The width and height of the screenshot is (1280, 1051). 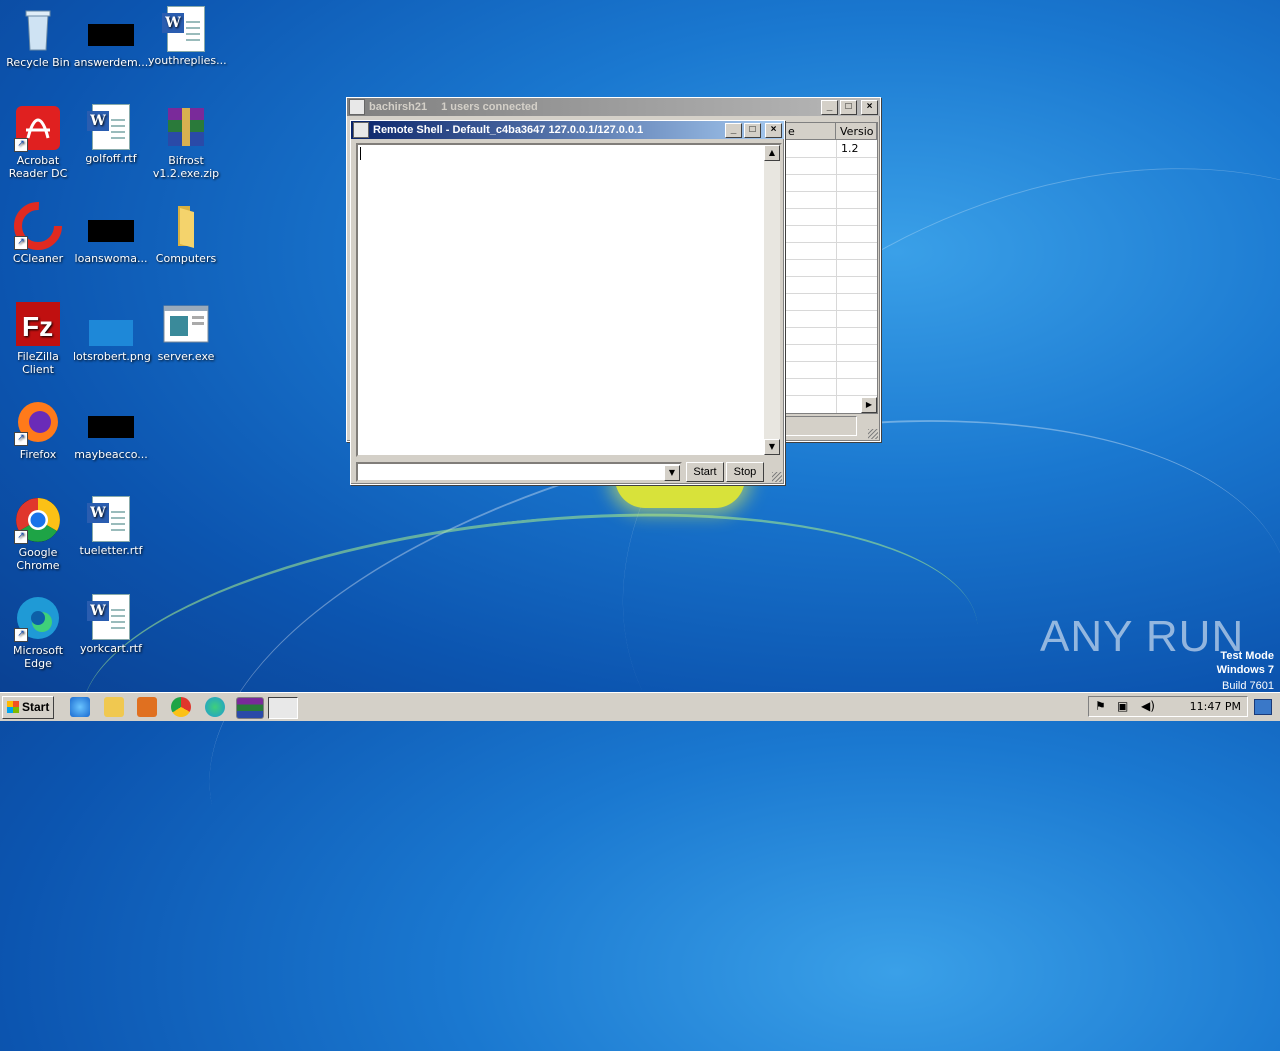 I want to click on desktop-icon-edge: ↗ Microsoft Edge, so click(x=38, y=632).